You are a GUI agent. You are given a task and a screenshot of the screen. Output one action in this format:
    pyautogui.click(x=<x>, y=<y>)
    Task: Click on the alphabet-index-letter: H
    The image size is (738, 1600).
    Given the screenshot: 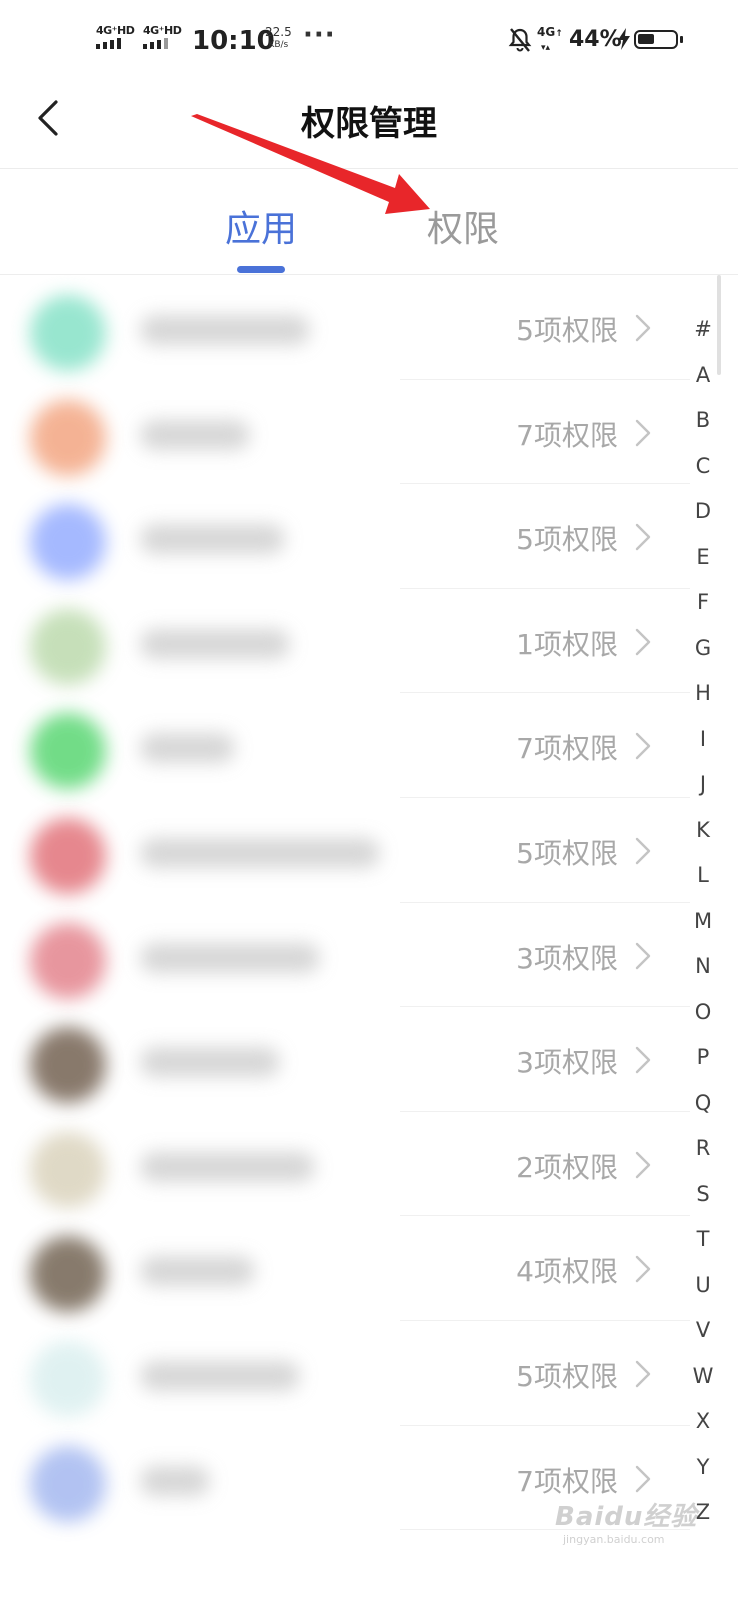 What is the action you would take?
    pyautogui.click(x=703, y=694)
    